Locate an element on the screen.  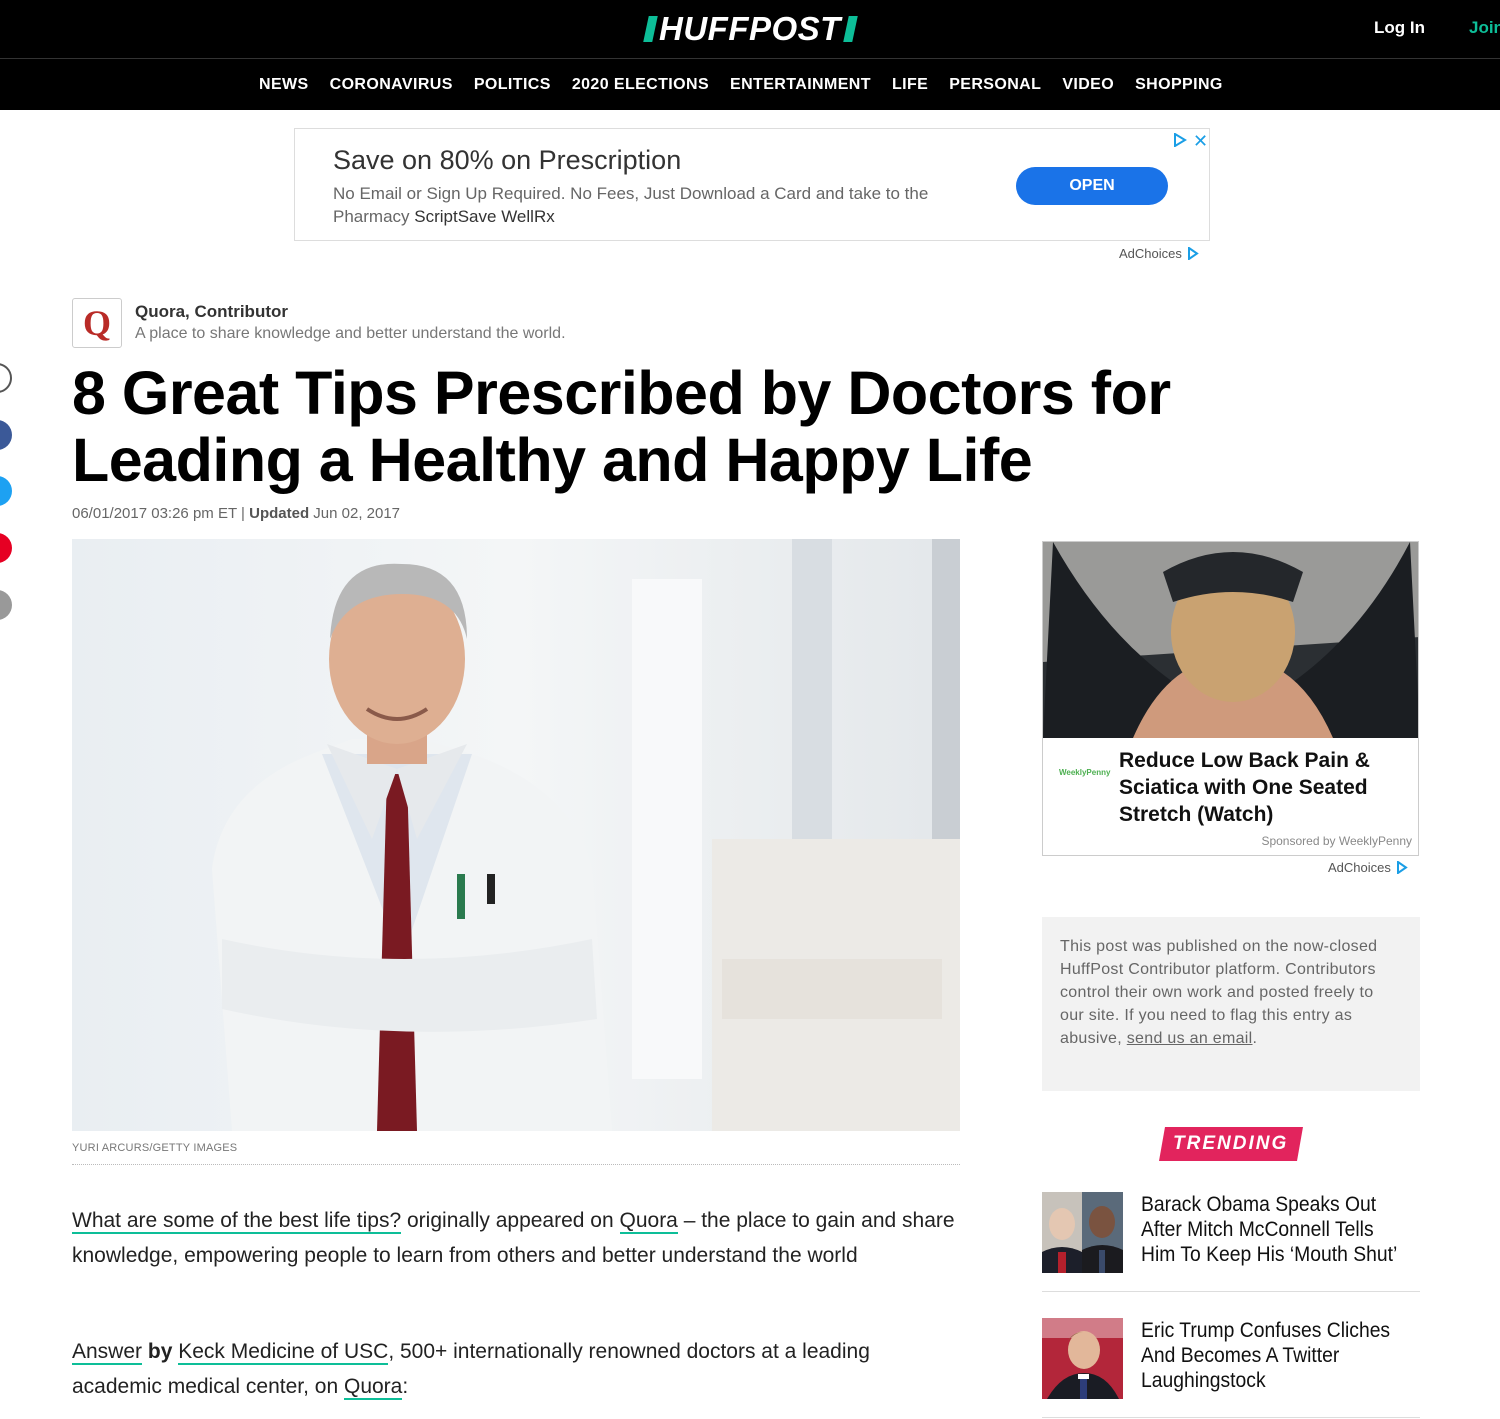
p2-by: by is located at coordinates (160, 1351).